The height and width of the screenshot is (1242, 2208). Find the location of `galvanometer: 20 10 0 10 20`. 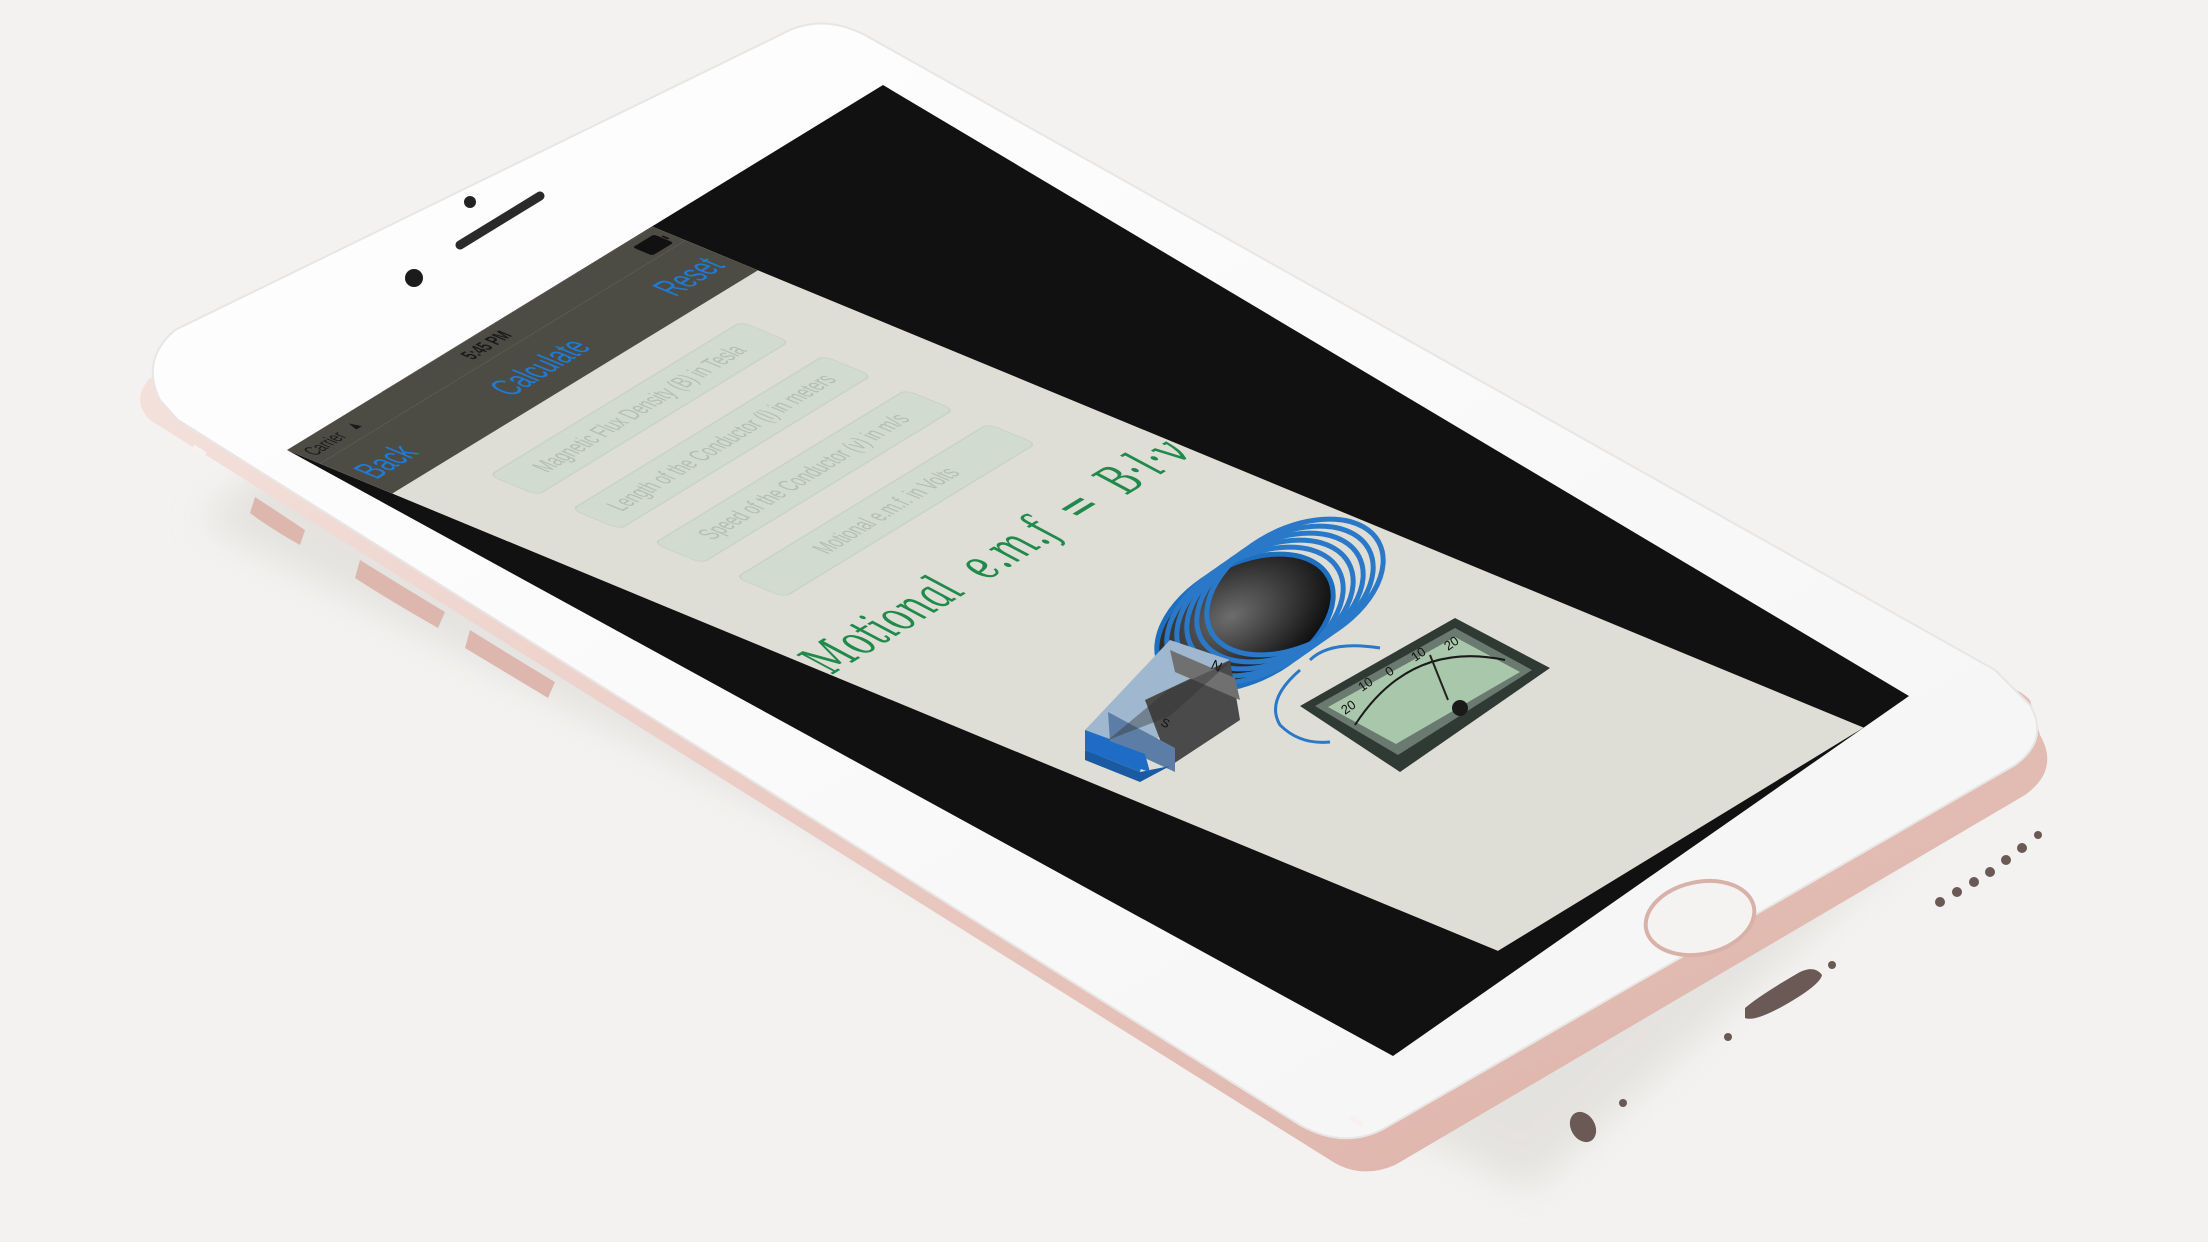

galvanometer: 20 10 0 10 20 is located at coordinates (1425, 695).